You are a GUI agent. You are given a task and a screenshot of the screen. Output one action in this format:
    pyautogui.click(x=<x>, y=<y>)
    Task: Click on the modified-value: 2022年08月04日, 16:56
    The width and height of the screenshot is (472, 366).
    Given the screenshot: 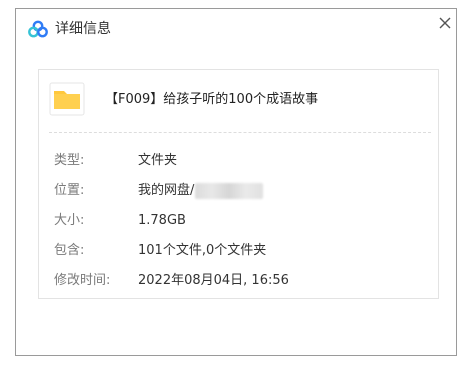 What is the action you would take?
    pyautogui.click(x=213, y=280)
    